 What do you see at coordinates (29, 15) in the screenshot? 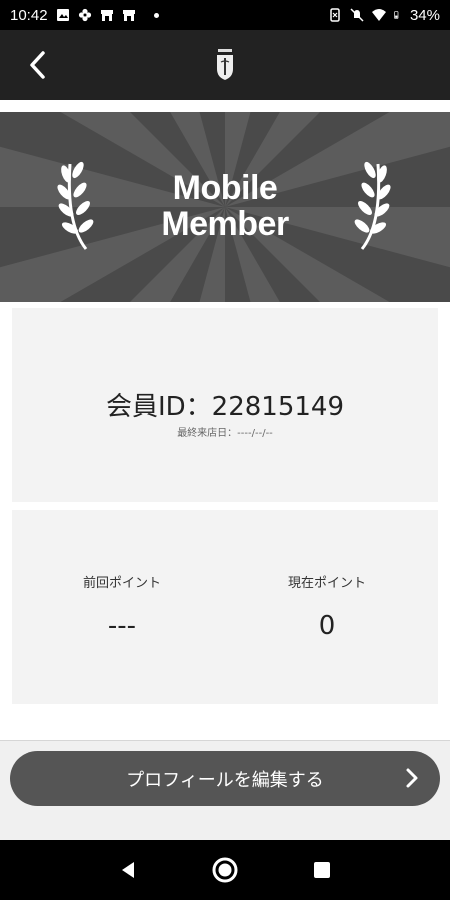
I see `status-time: 10:42` at bounding box center [29, 15].